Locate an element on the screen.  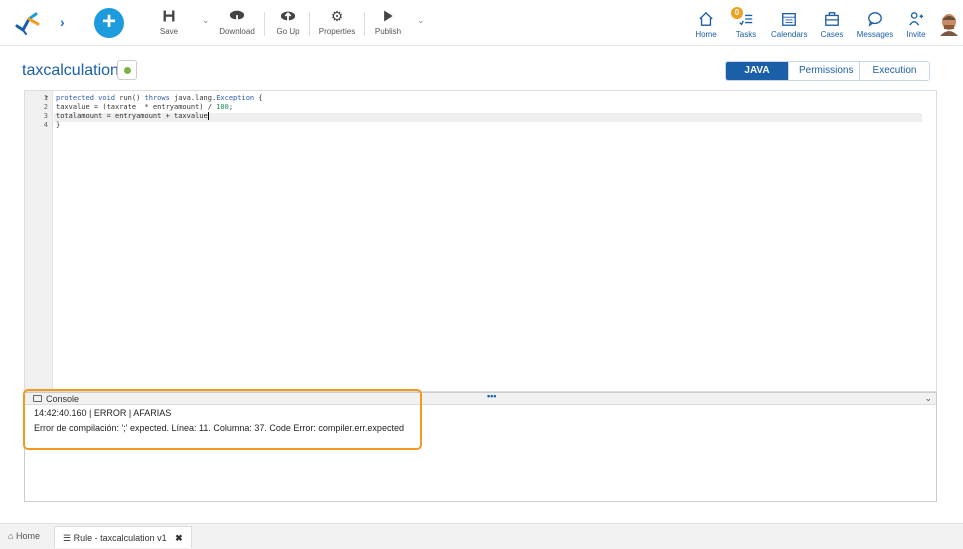
go-up-button: Go Up is located at coordinates (288, 21).